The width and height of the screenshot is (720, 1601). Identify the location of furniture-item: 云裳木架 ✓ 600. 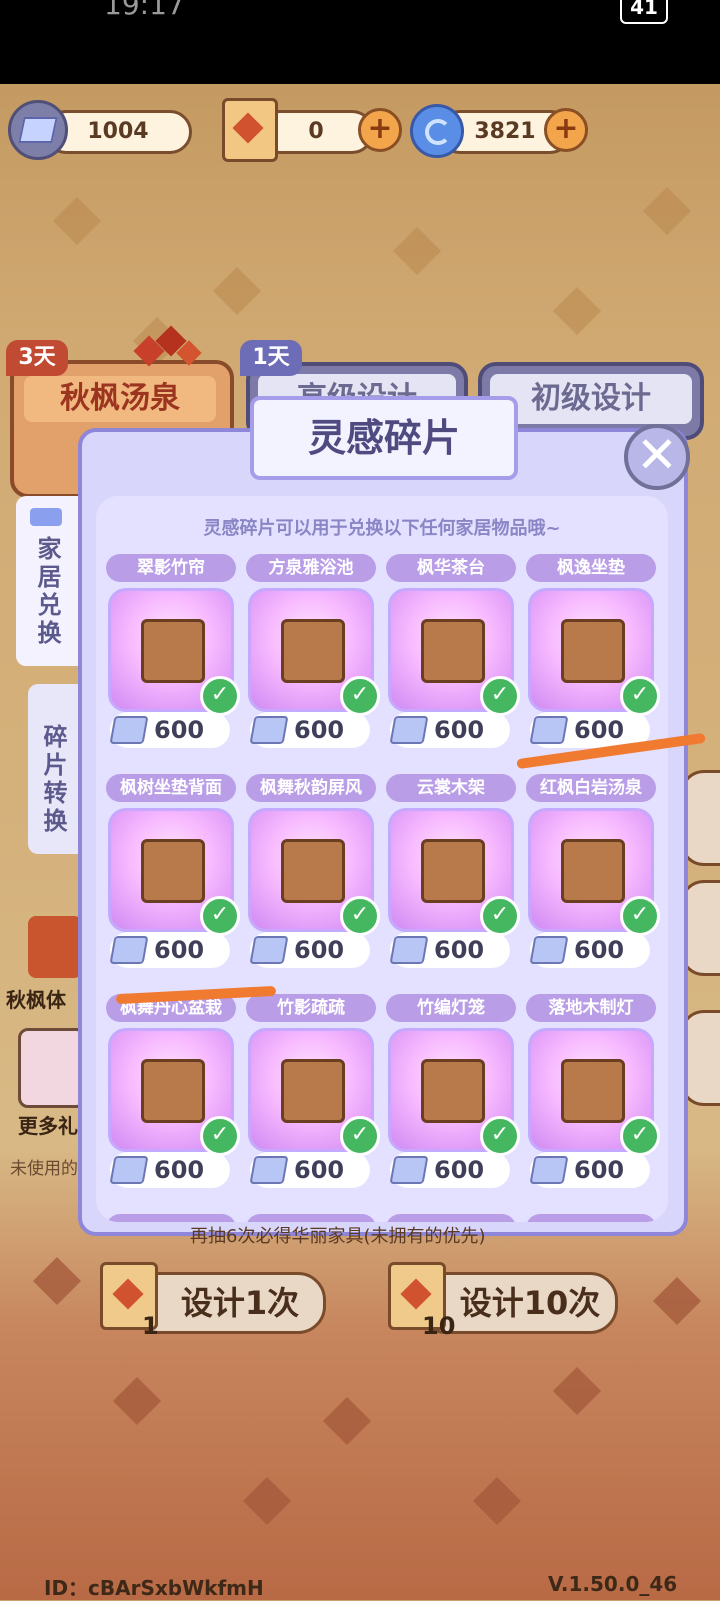
(453, 874).